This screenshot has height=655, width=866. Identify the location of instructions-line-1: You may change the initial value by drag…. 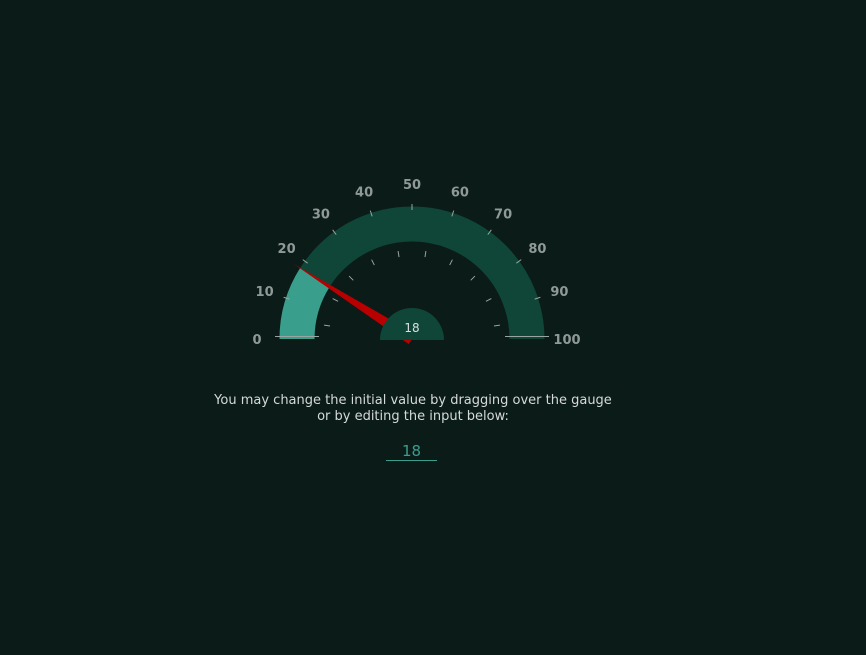
(413, 400).